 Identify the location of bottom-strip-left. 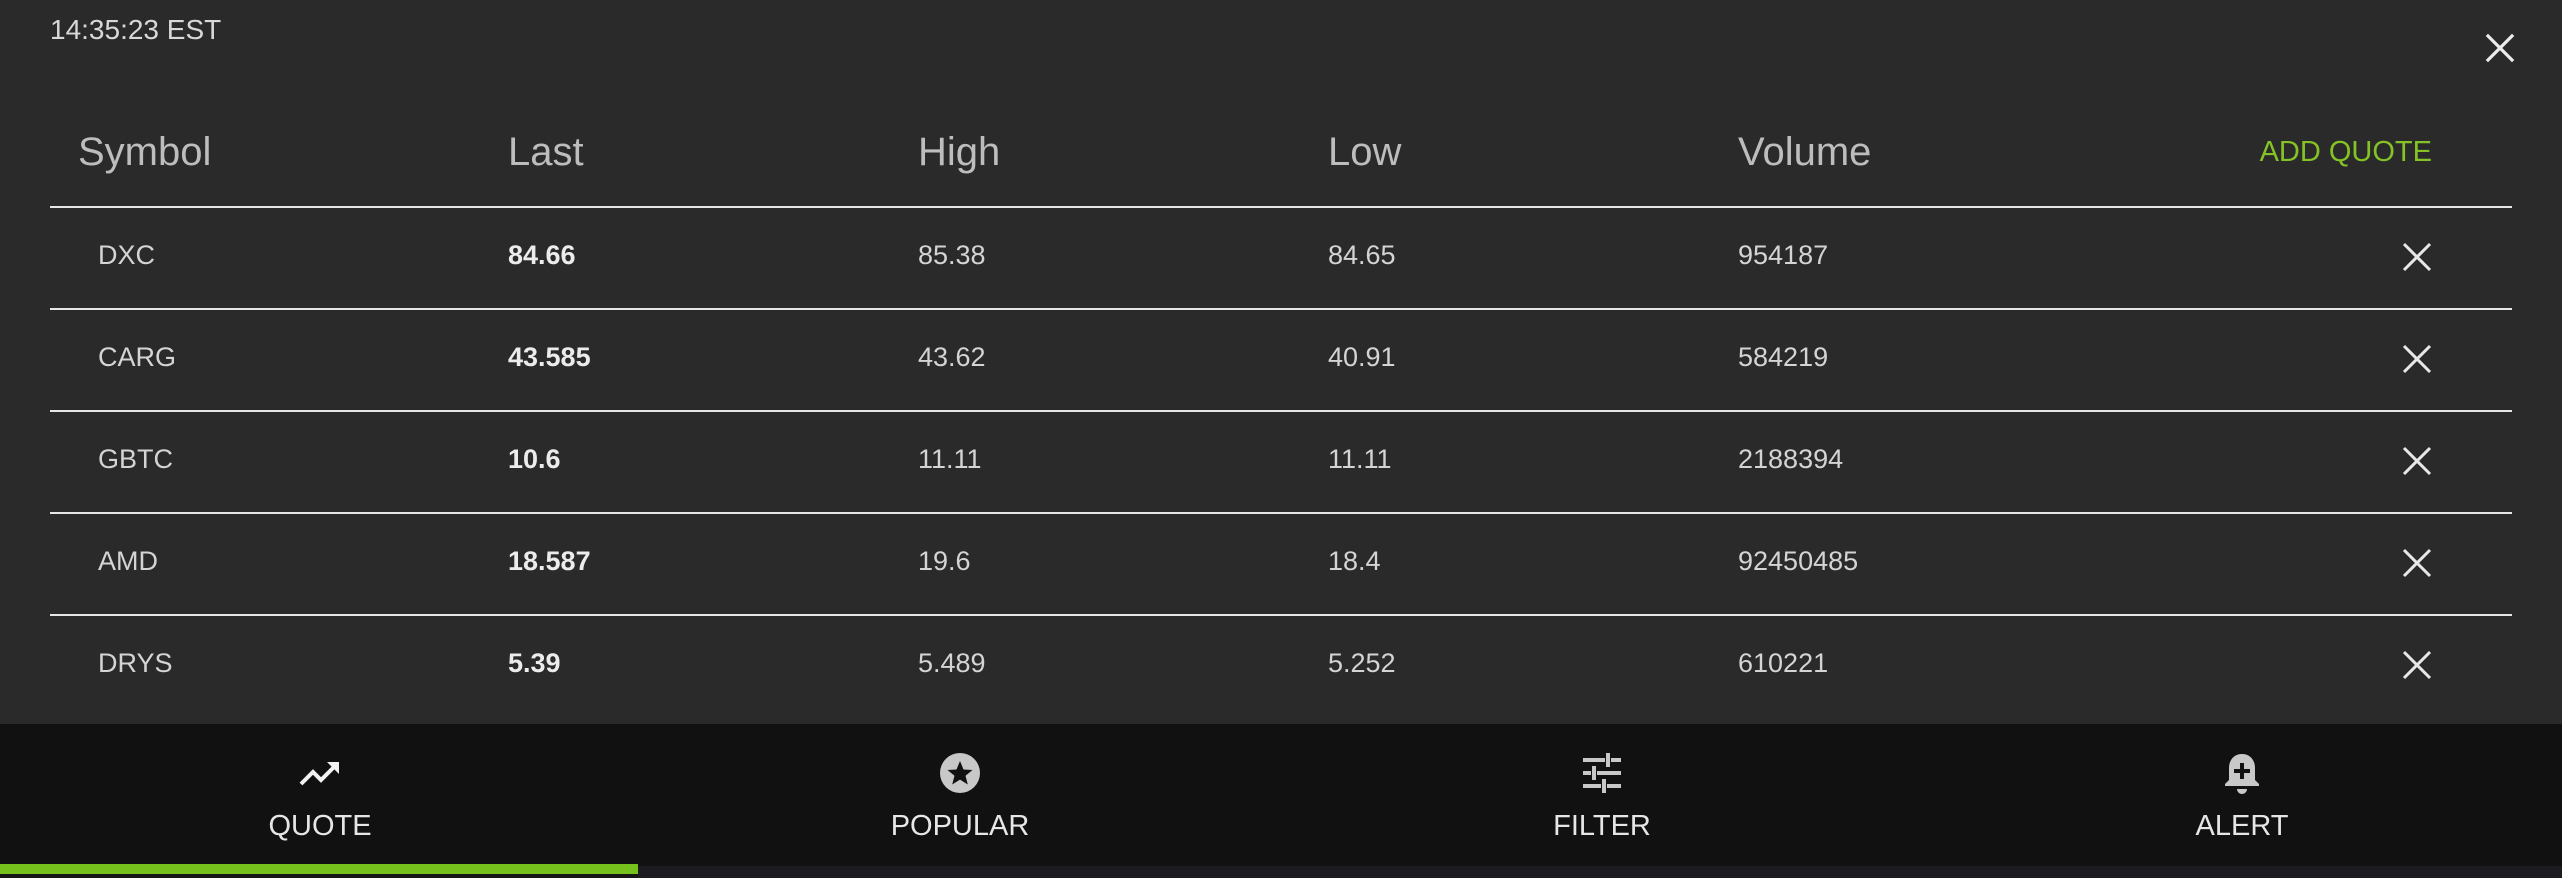
(319, 876).